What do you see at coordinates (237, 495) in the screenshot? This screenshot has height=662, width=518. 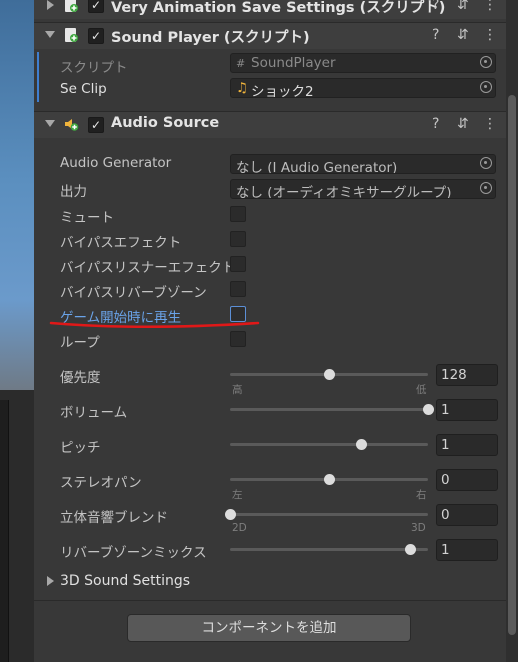 I see `stereo-pan-min-label: 左` at bounding box center [237, 495].